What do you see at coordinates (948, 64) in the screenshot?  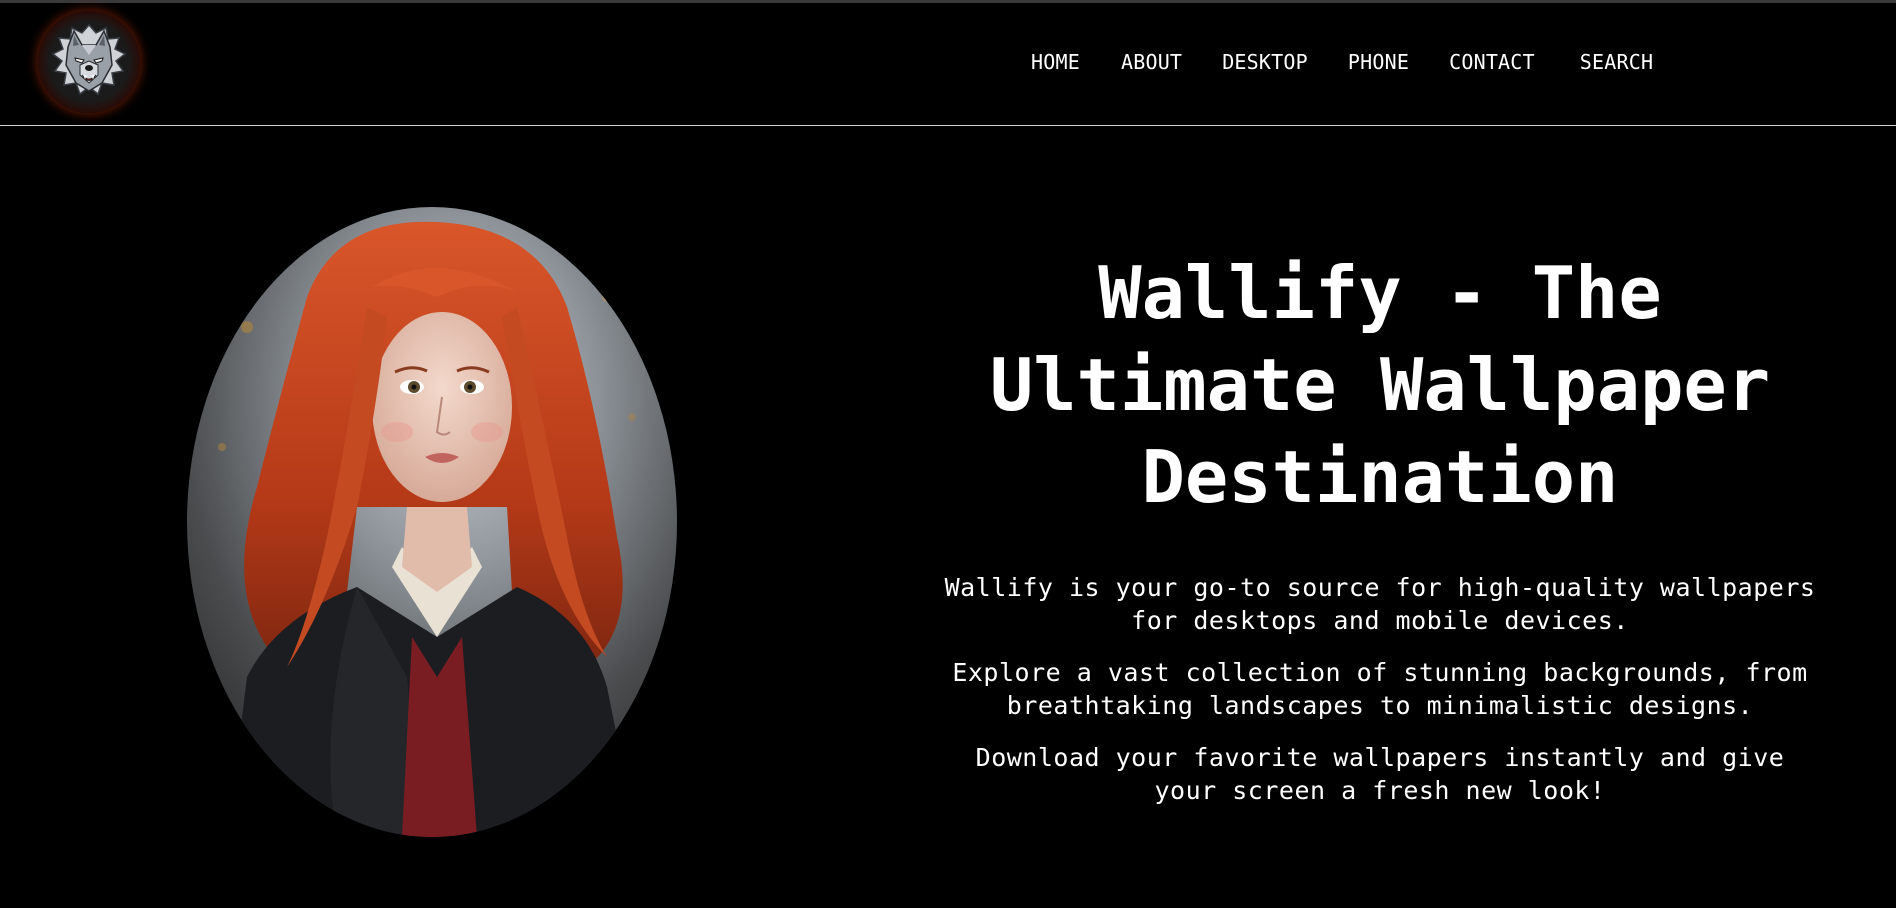 I see `site-header: HOME ABOUT DESKTOP PHONE CONTACT SEARCH` at bounding box center [948, 64].